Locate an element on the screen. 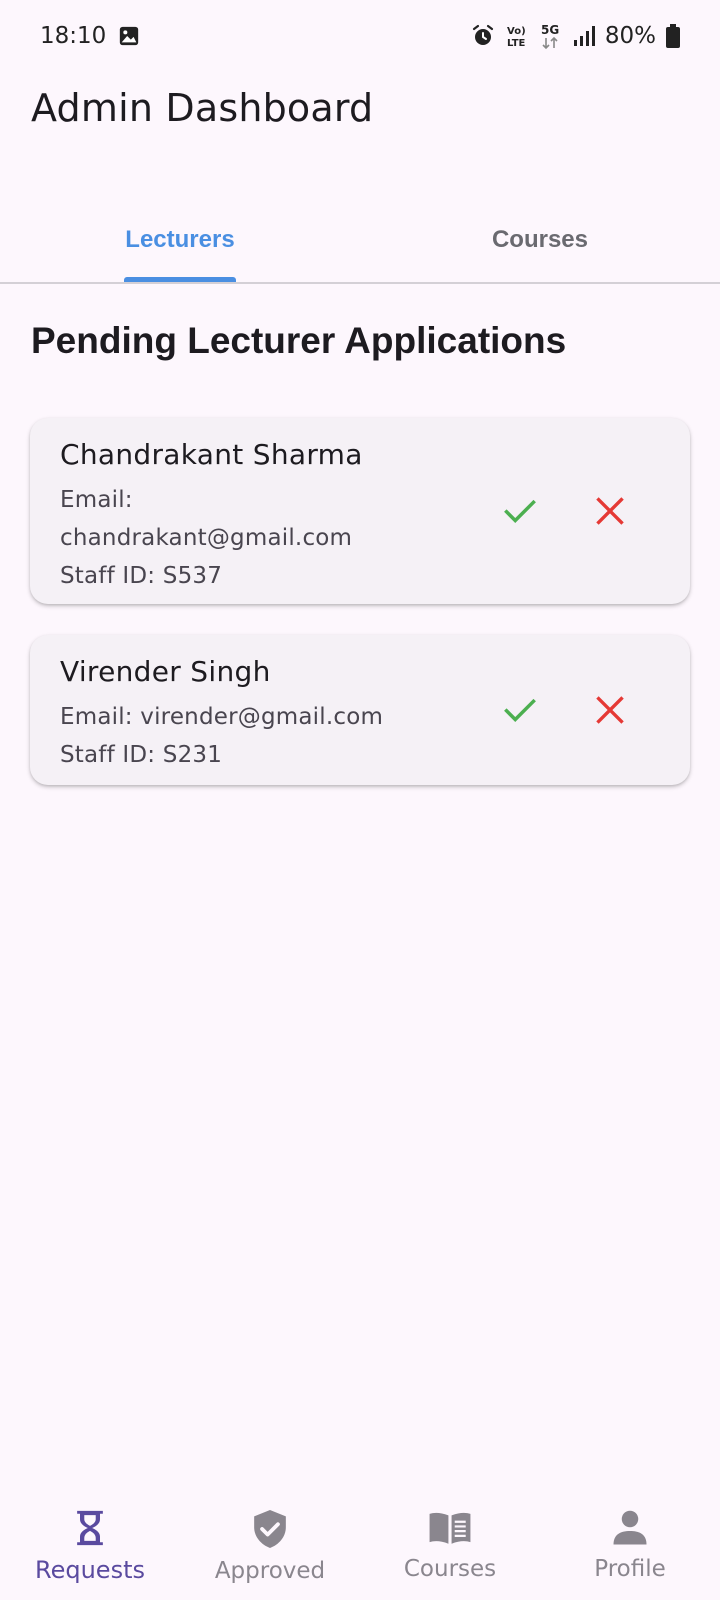 The image size is (720, 1600). nav-courses-label: Courses is located at coordinates (450, 1569).